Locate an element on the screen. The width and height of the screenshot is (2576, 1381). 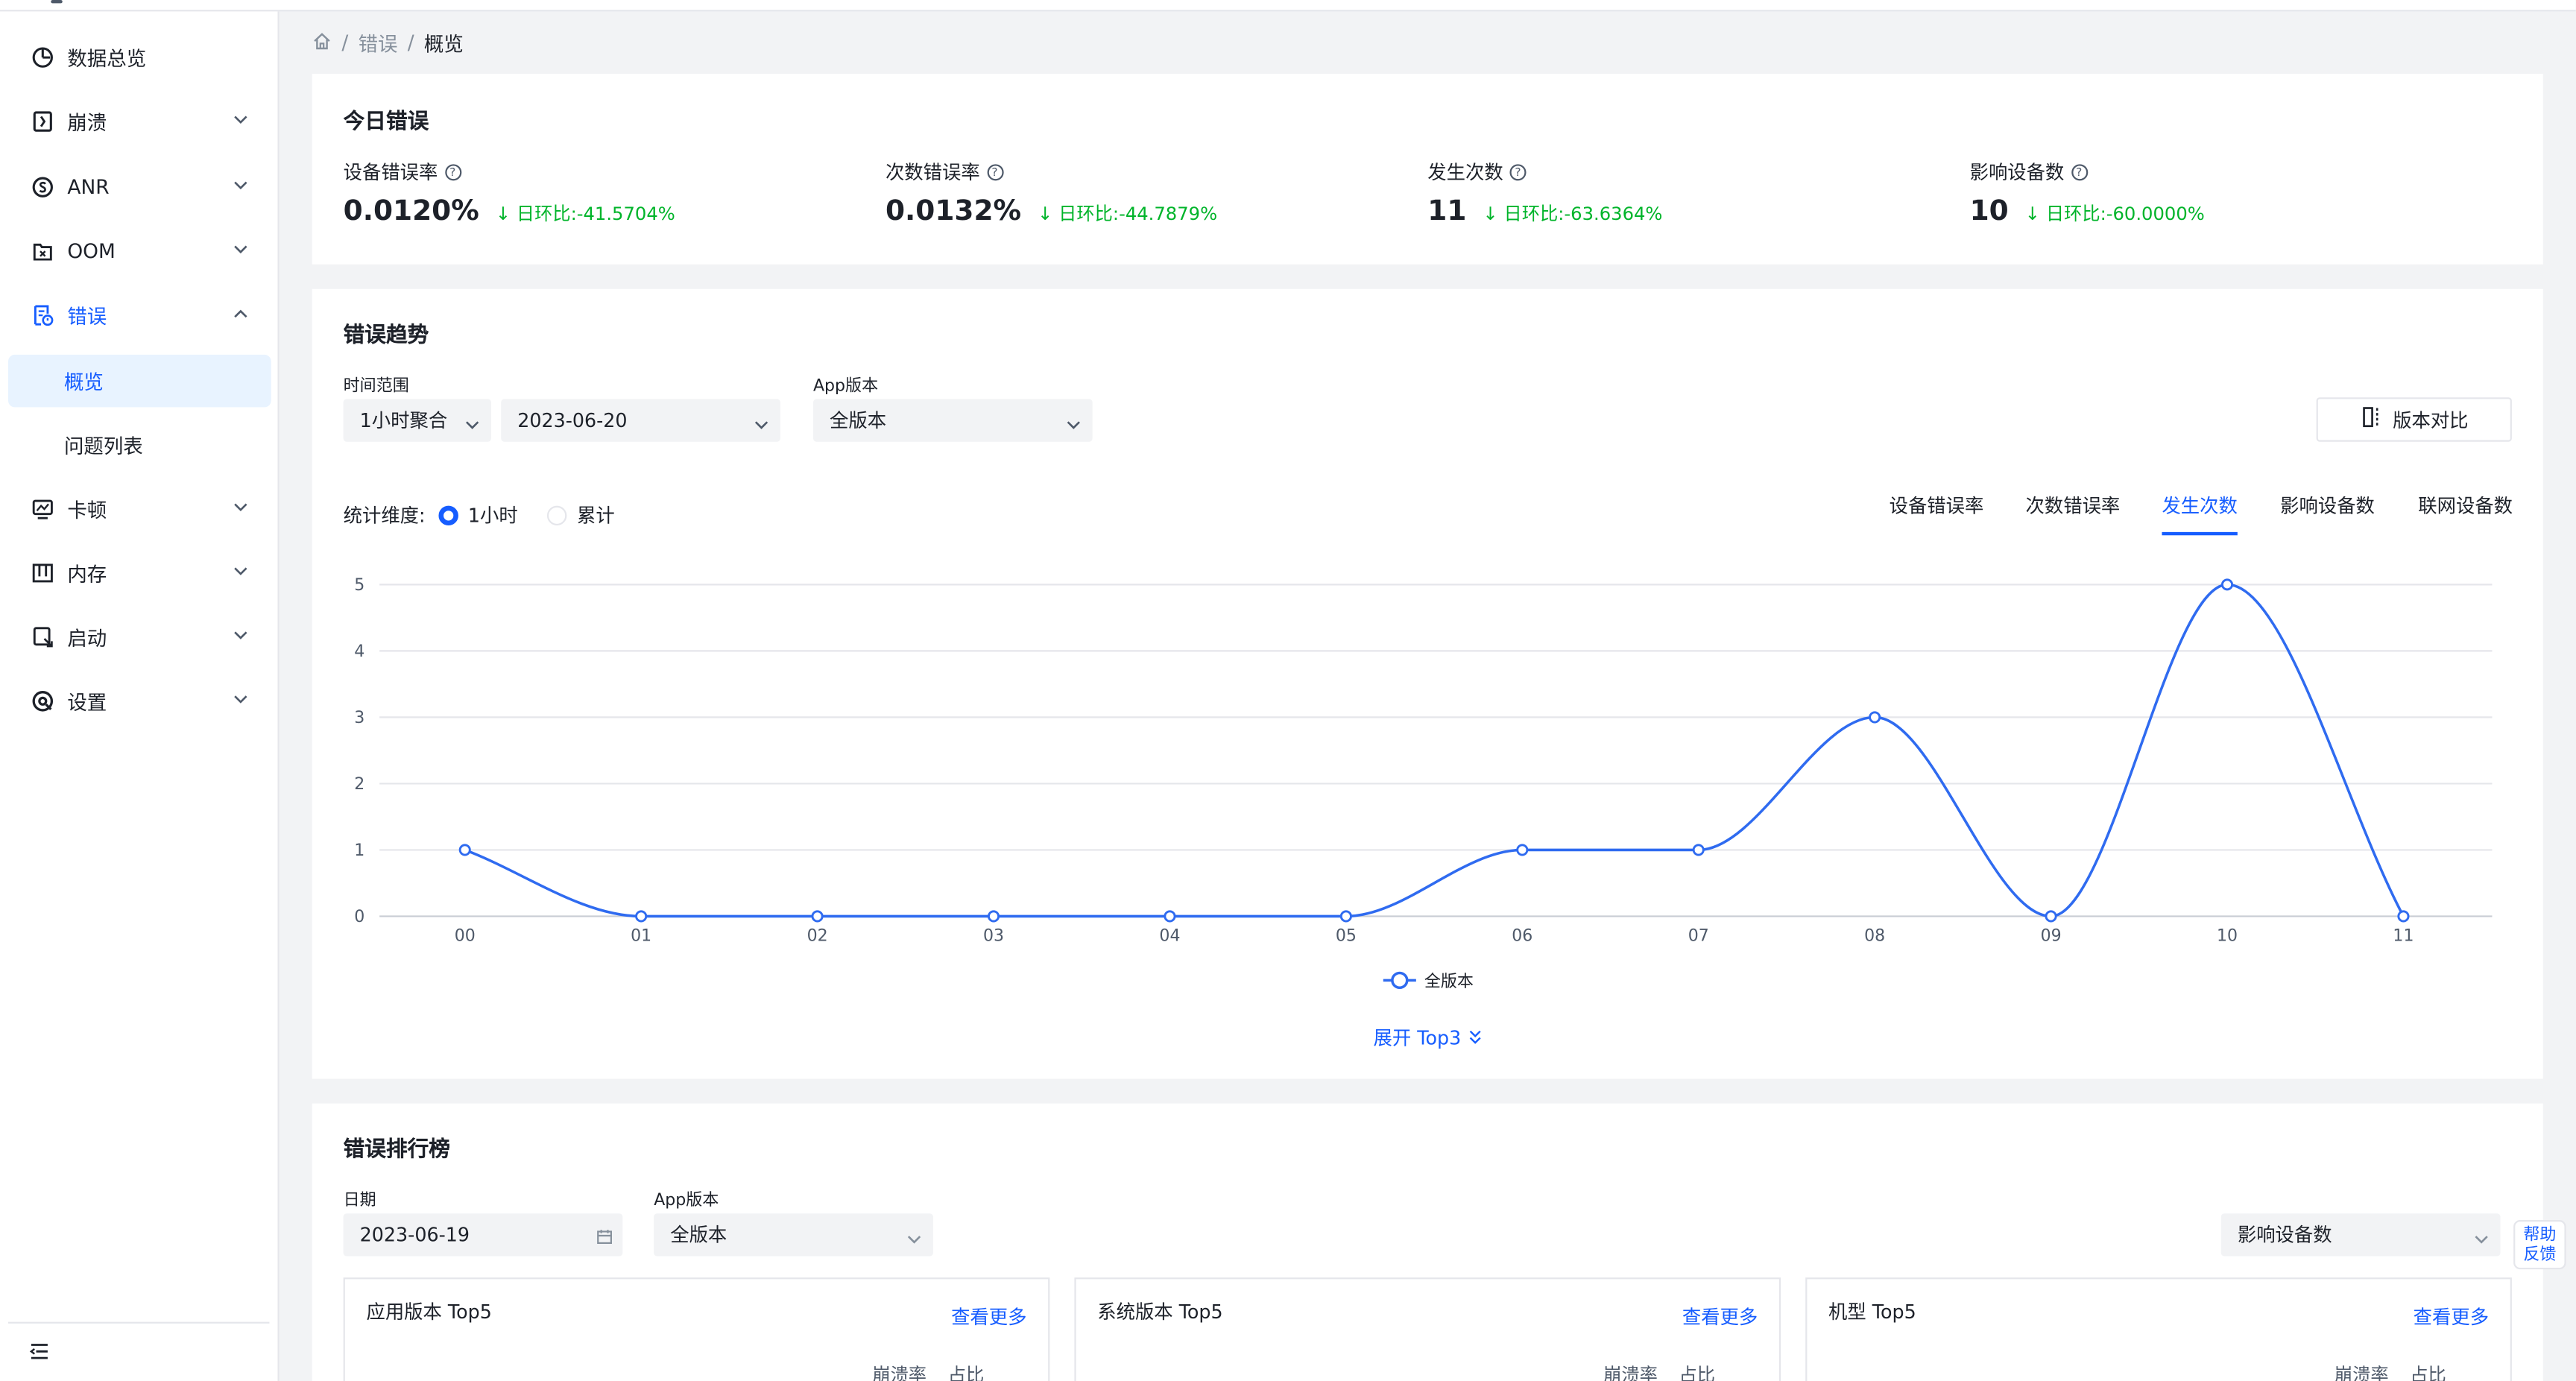
sidebar-item-launch: 启动 is located at coordinates (139, 637).